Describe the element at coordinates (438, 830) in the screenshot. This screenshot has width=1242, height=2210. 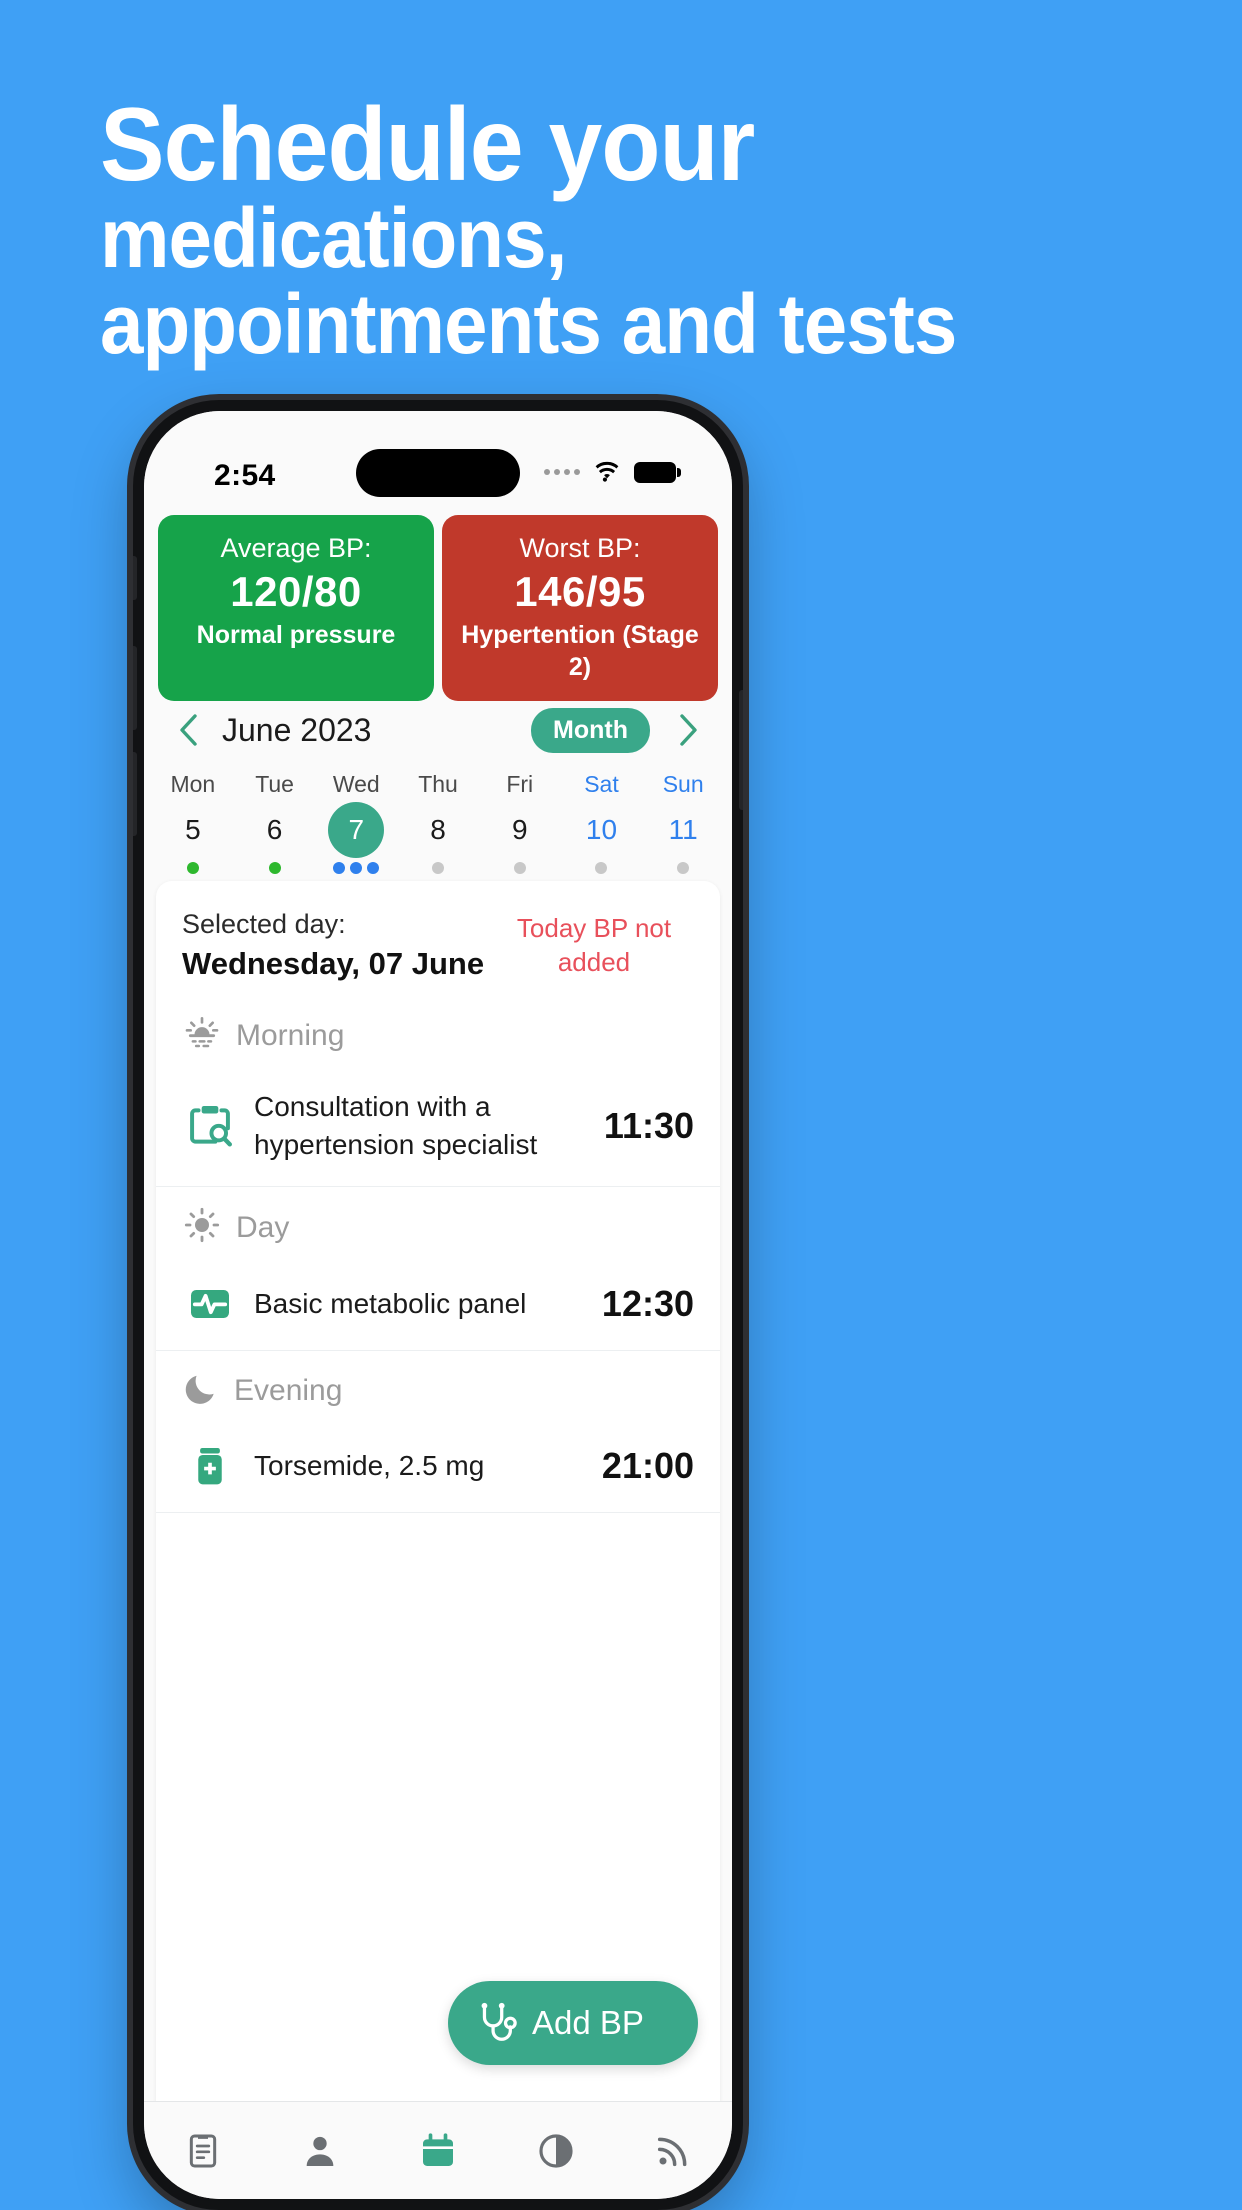
I see `calendar-day-number-wrap: 8` at that location.